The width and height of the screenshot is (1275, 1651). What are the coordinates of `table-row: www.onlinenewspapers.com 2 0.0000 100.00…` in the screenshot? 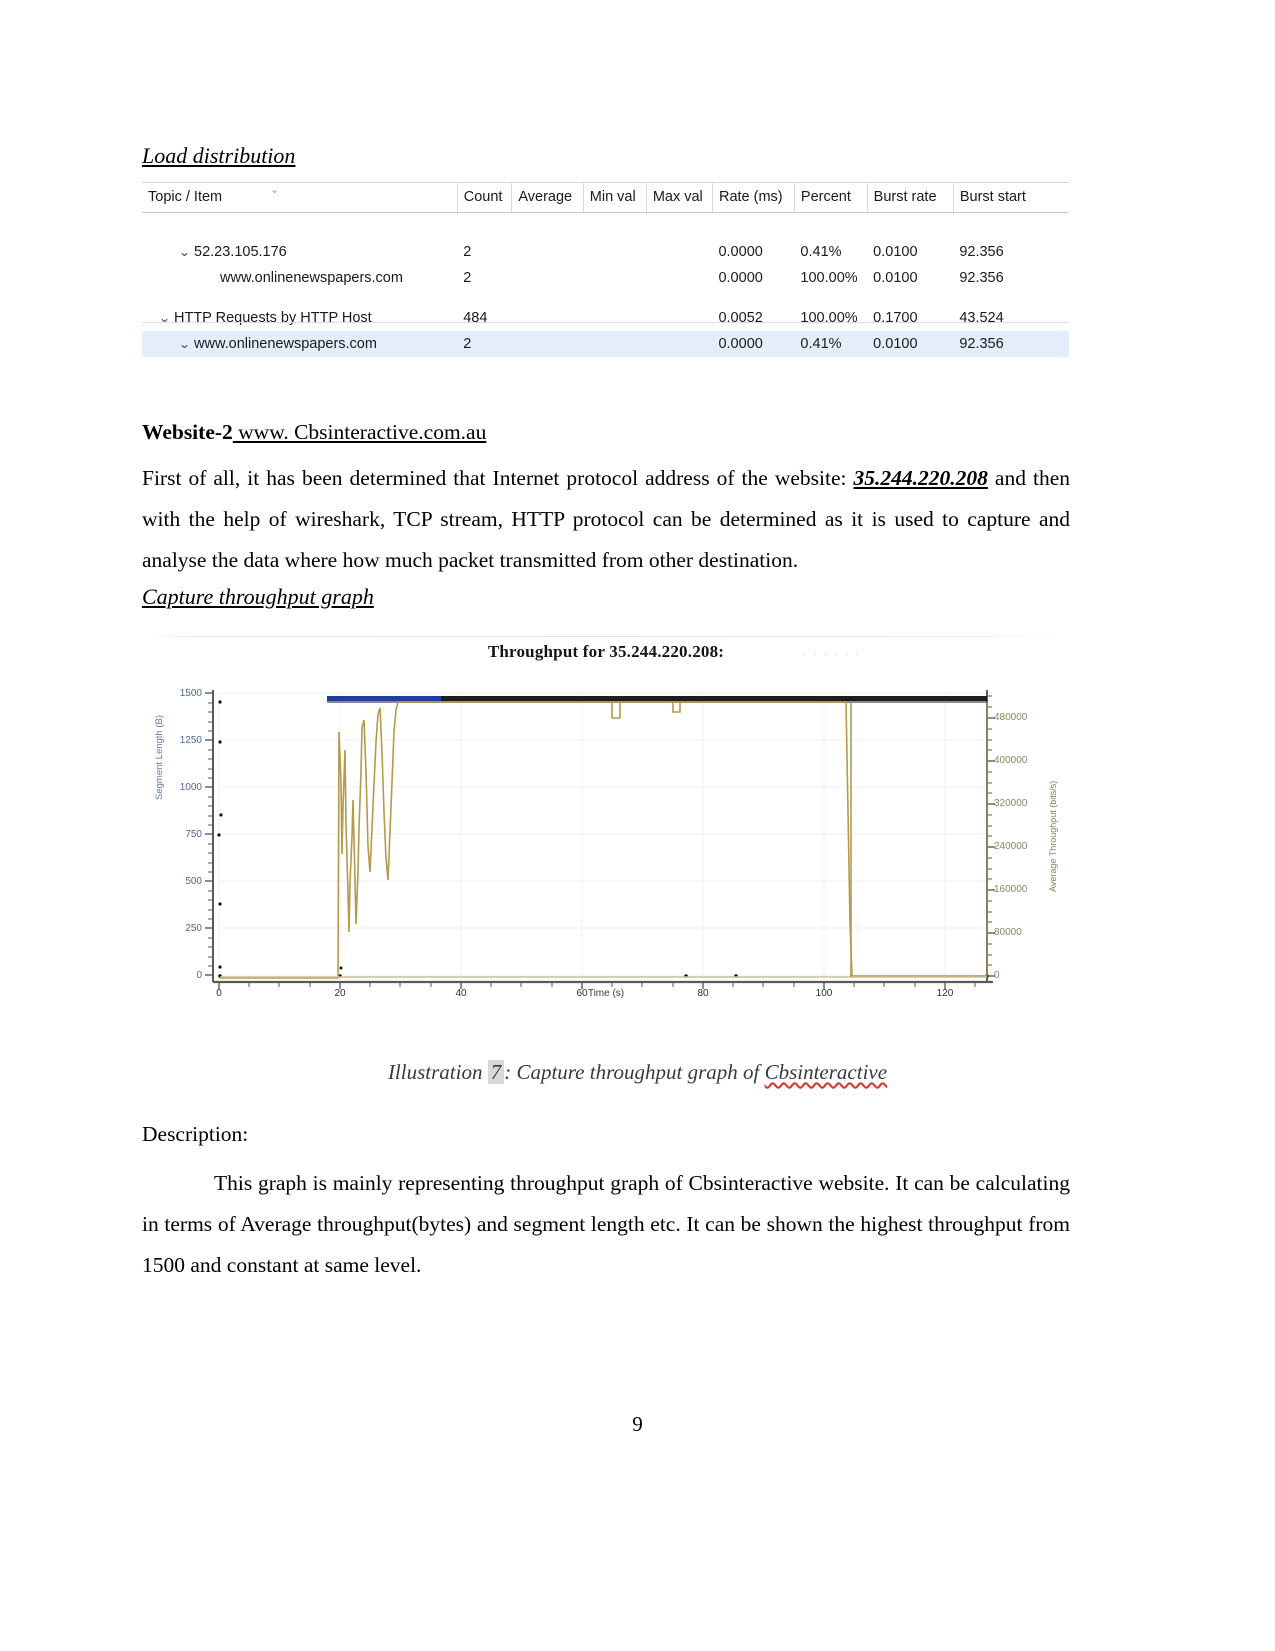 It's located at (605, 278).